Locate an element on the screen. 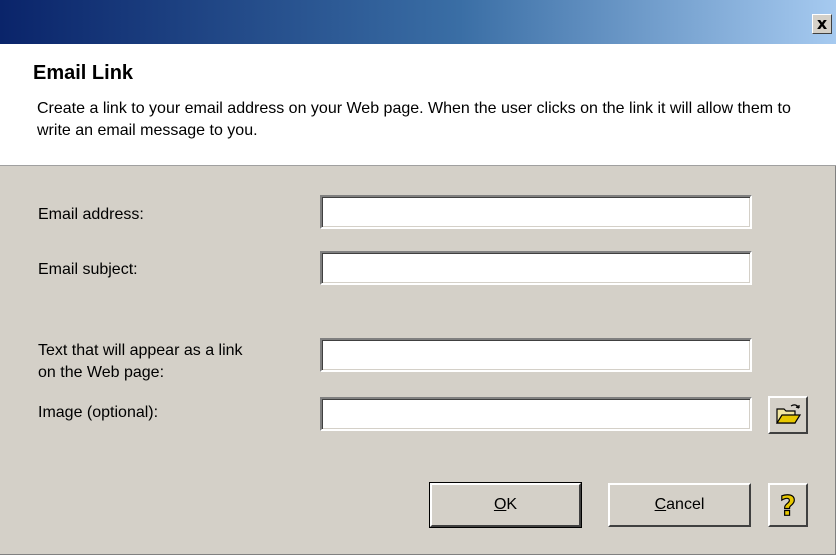 The height and width of the screenshot is (557, 838). cancel-button: Cancel is located at coordinates (679, 505).